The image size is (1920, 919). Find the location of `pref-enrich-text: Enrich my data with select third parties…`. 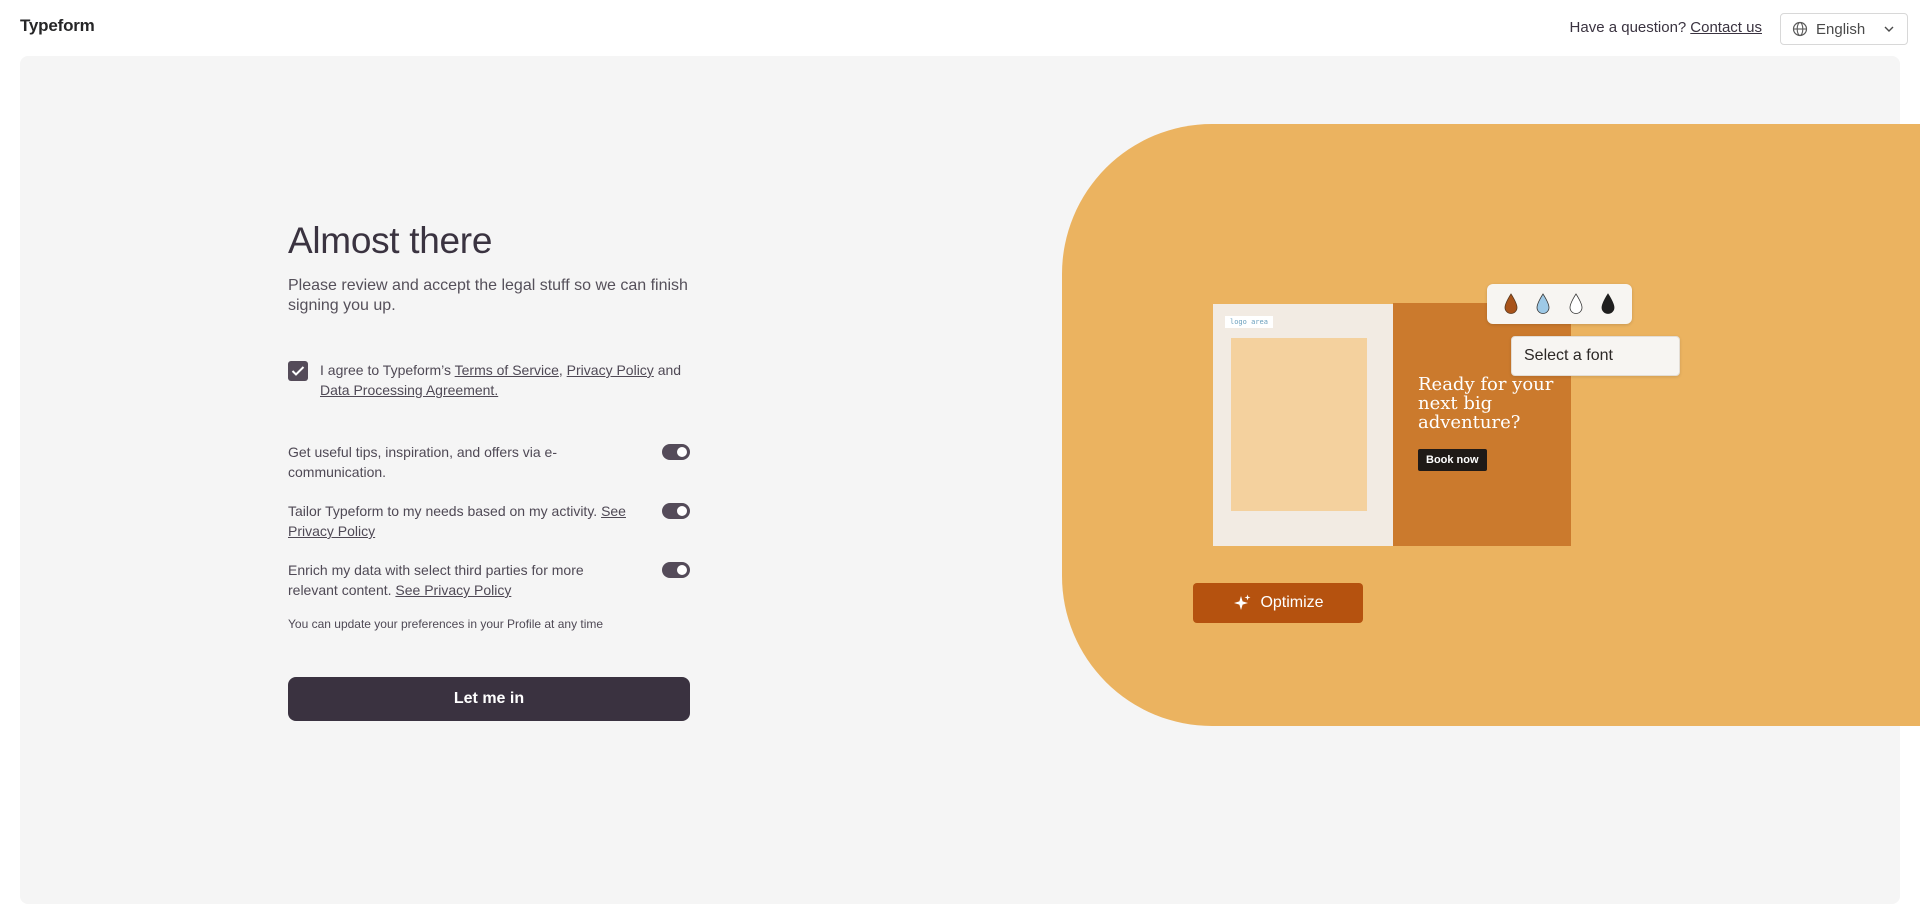

pref-enrich-text: Enrich my data with select third parties… is located at coordinates (460, 580).